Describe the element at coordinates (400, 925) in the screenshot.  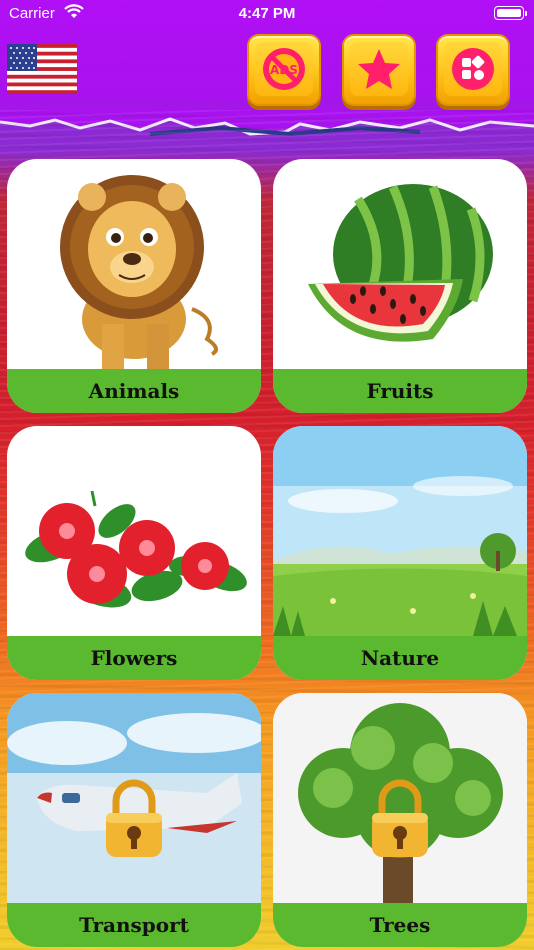
I see `category-label: Trees` at that location.